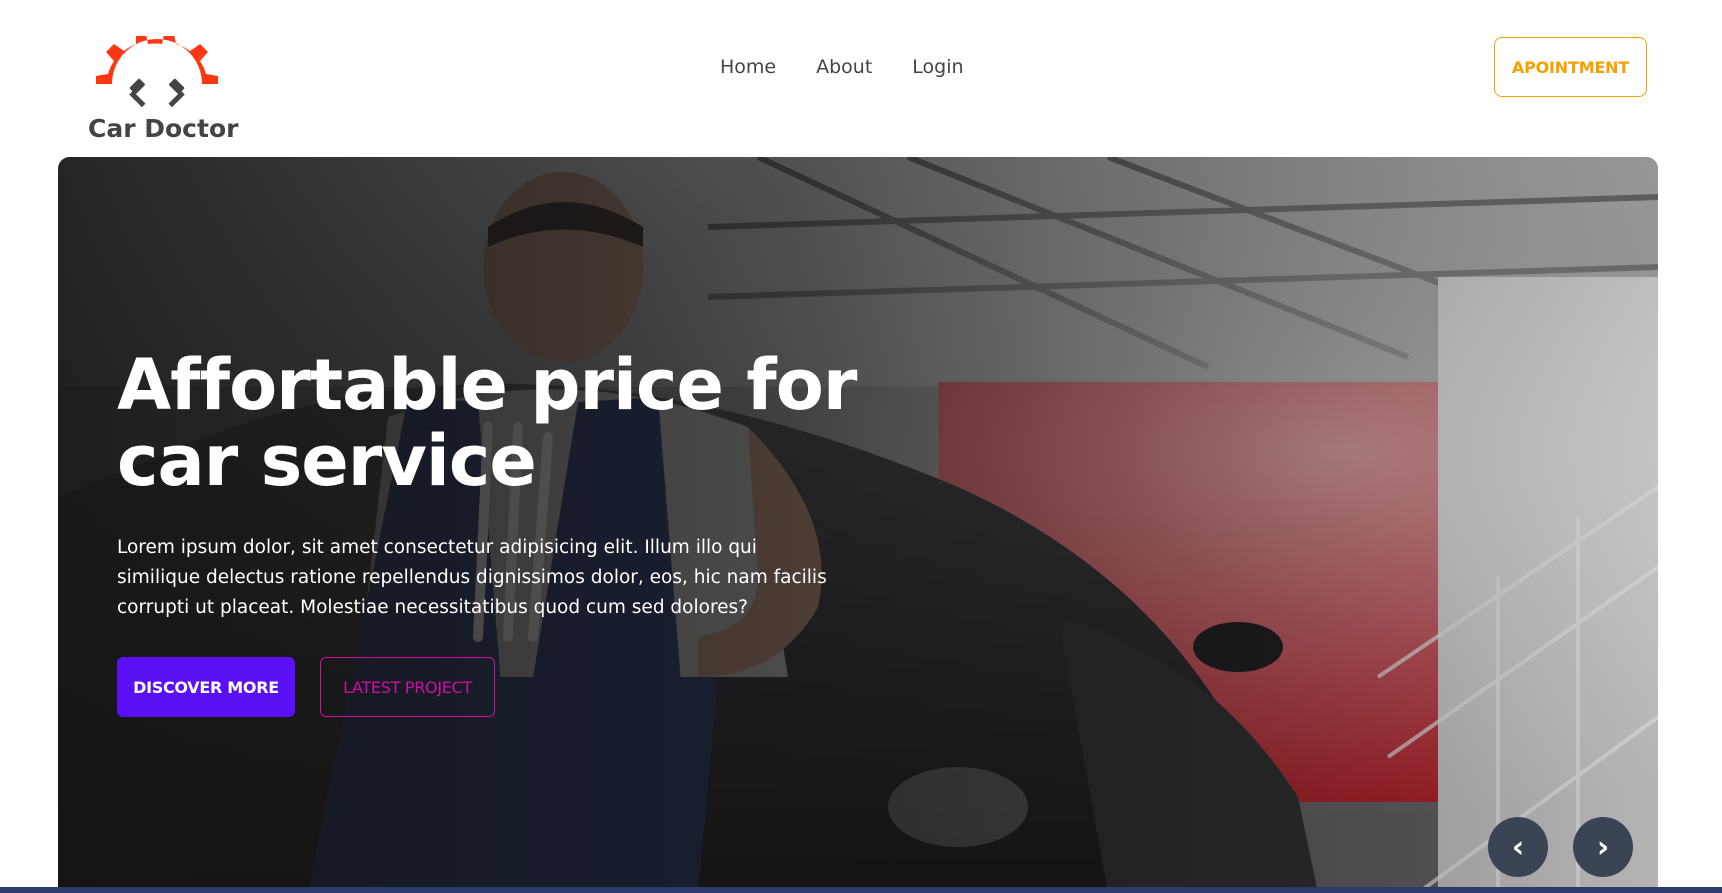 This screenshot has height=893, width=1722. What do you see at coordinates (407, 687) in the screenshot?
I see `latest-project-button: LATEST PROJECT` at bounding box center [407, 687].